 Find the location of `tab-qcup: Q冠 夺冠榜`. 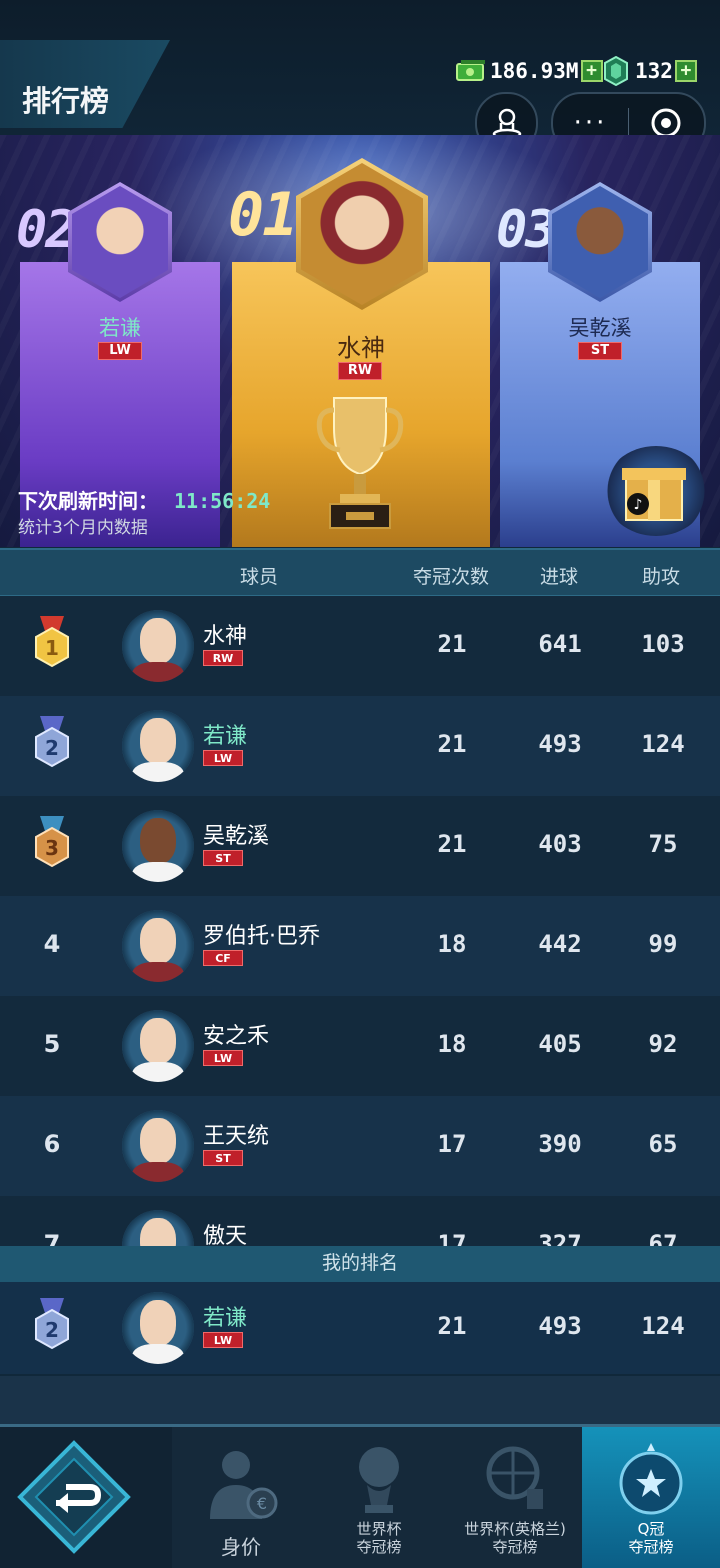

tab-qcup: Q冠 夺冠榜 is located at coordinates (651, 1497).